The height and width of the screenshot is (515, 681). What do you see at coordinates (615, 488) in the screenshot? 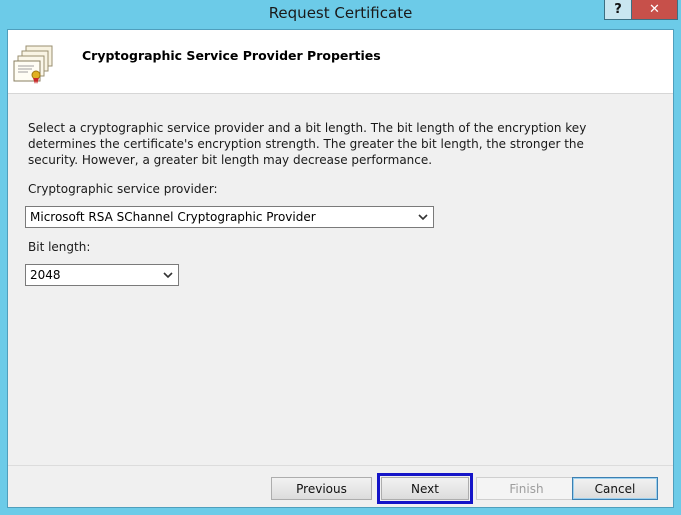
I see `cancel-button: Cancel` at bounding box center [615, 488].